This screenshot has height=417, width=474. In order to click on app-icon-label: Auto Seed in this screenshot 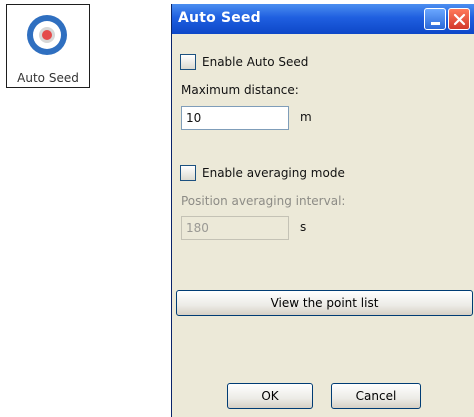, I will do `click(48, 78)`.